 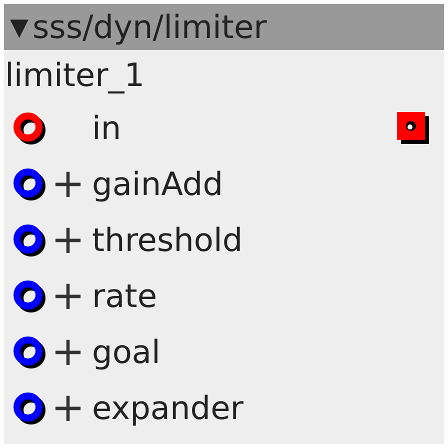 What do you see at coordinates (124, 296) in the screenshot?
I see `port-label: rate` at bounding box center [124, 296].